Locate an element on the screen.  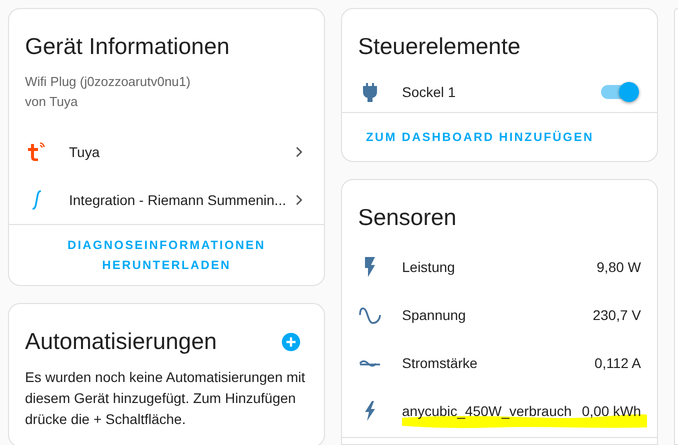
integral-icon is located at coordinates (37, 200).